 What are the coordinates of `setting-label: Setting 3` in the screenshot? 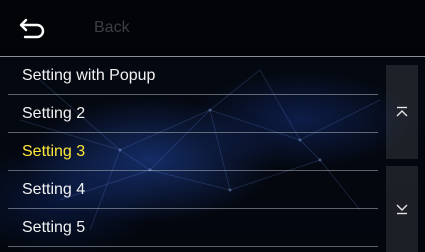 It's located at (54, 151).